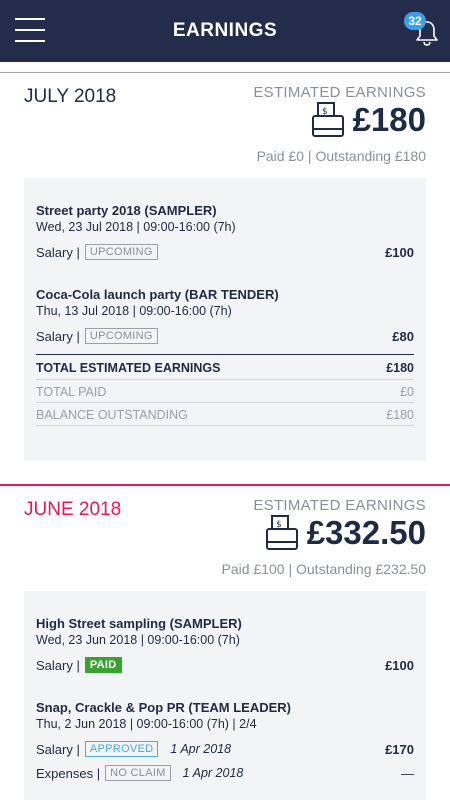 The height and width of the screenshot is (800, 450). What do you see at coordinates (70, 96) in the screenshot?
I see `month-title: JULY 2018` at bounding box center [70, 96].